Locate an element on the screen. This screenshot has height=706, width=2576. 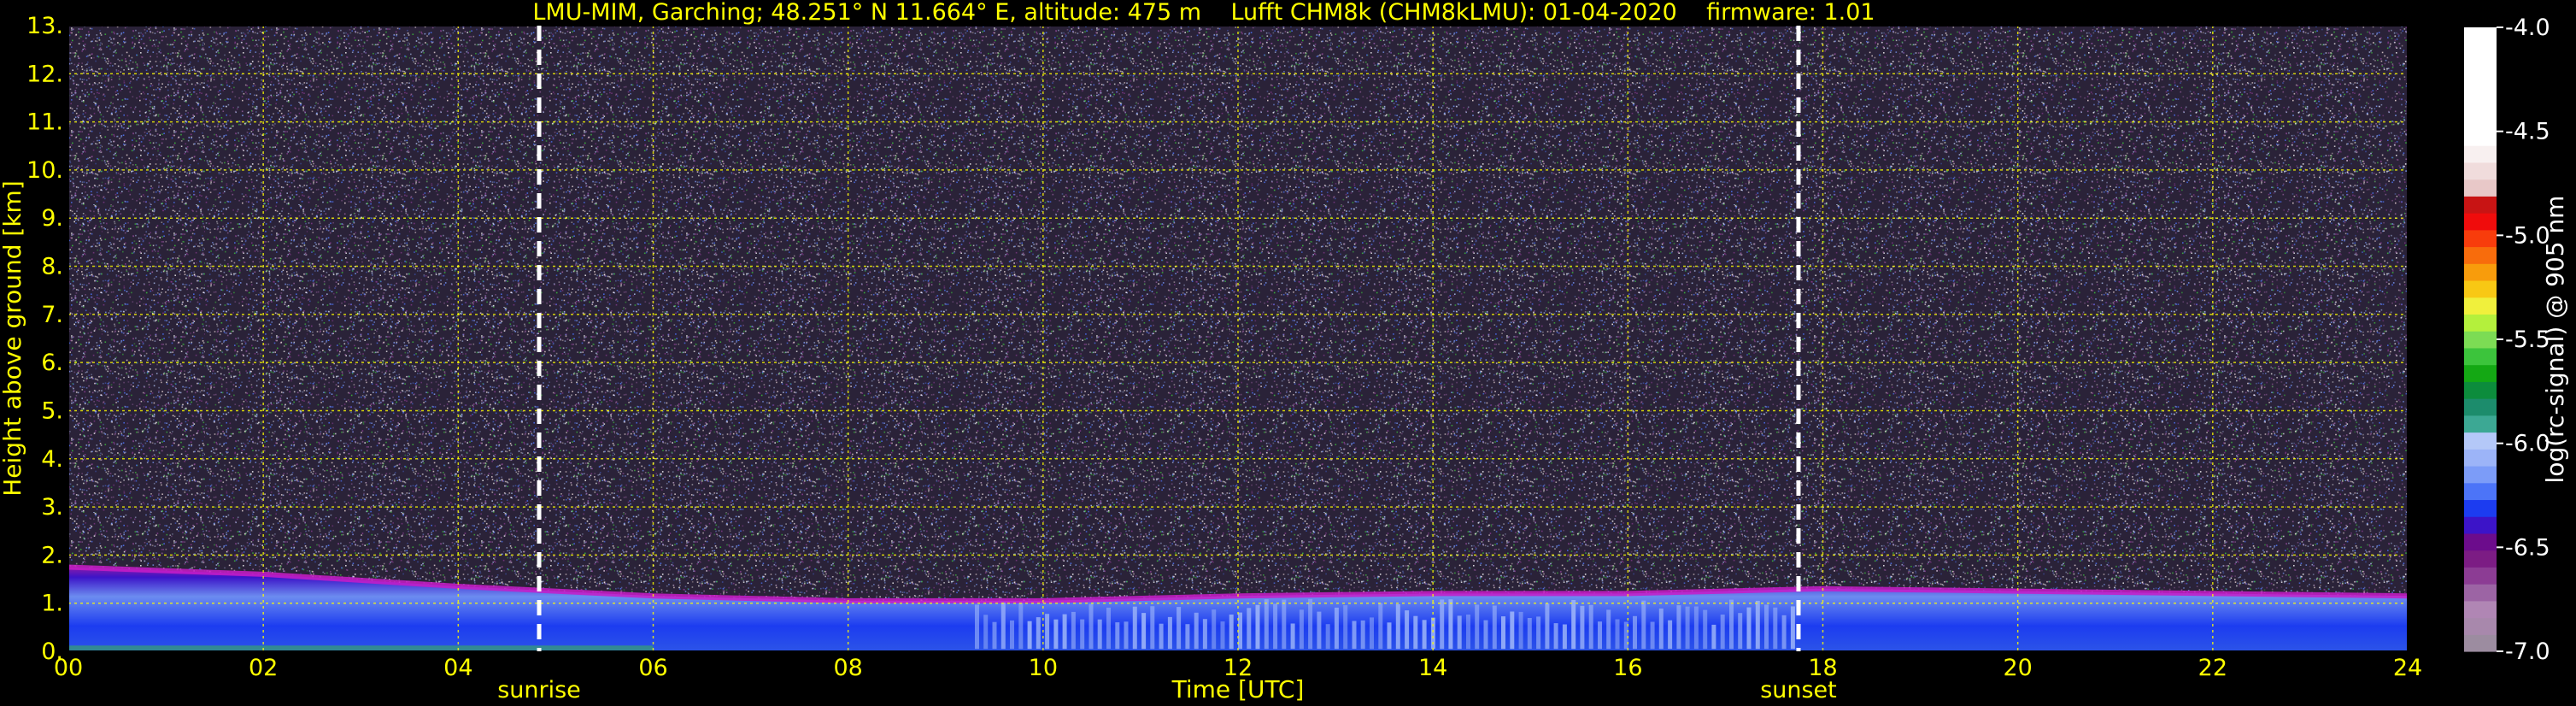
y-tick-label: 6. is located at coordinates (52, 363).